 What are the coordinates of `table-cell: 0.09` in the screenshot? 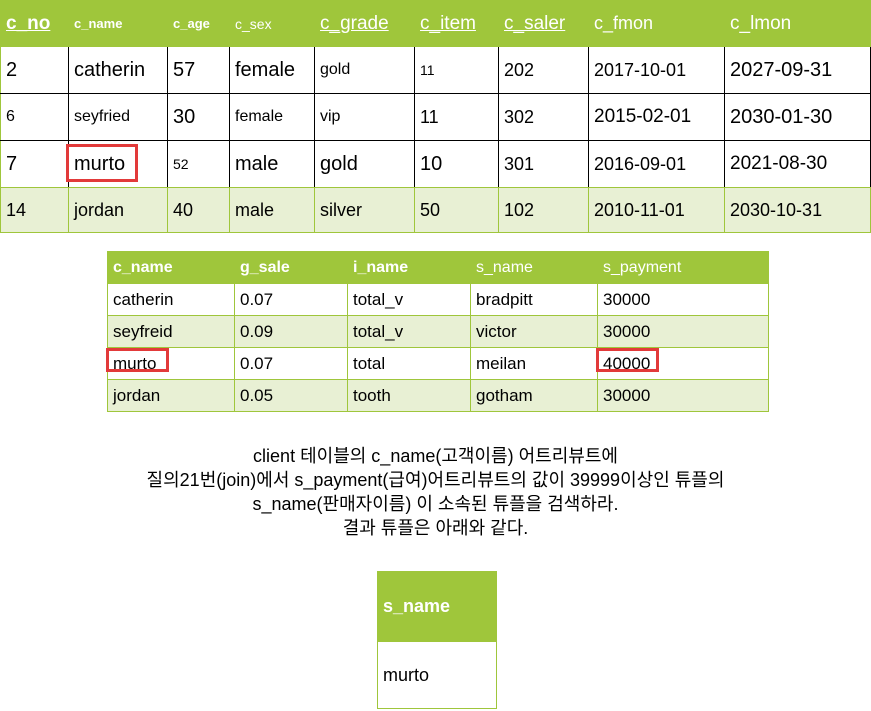 It's located at (291, 331).